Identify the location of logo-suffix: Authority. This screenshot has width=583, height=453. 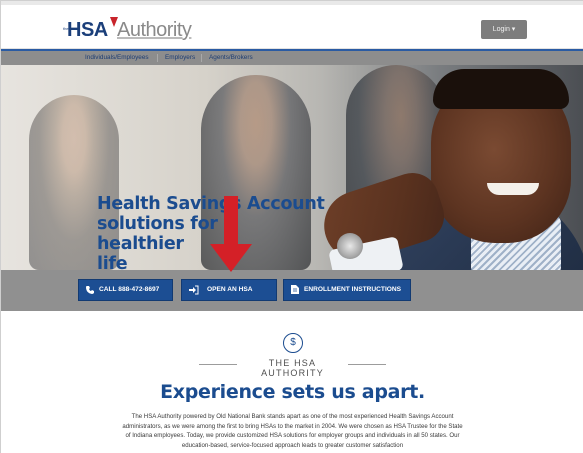
(154, 30).